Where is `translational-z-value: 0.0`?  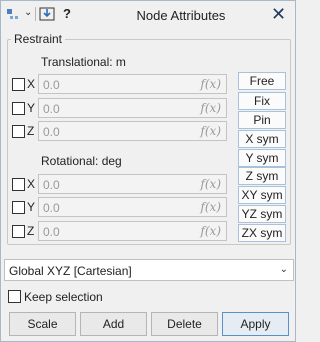
translational-z-value: 0.0 is located at coordinates (51, 132).